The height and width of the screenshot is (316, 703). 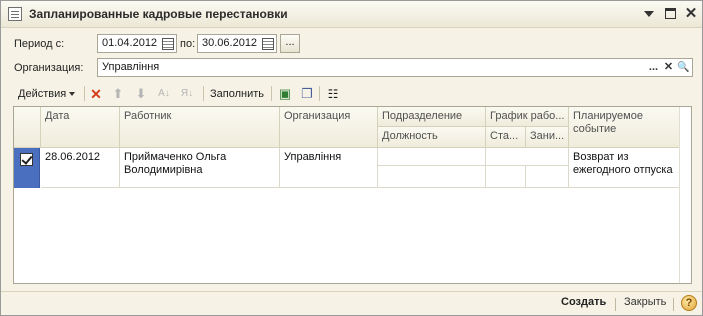 What do you see at coordinates (668, 67) in the screenshot?
I see `clear-icon: ✕` at bounding box center [668, 67].